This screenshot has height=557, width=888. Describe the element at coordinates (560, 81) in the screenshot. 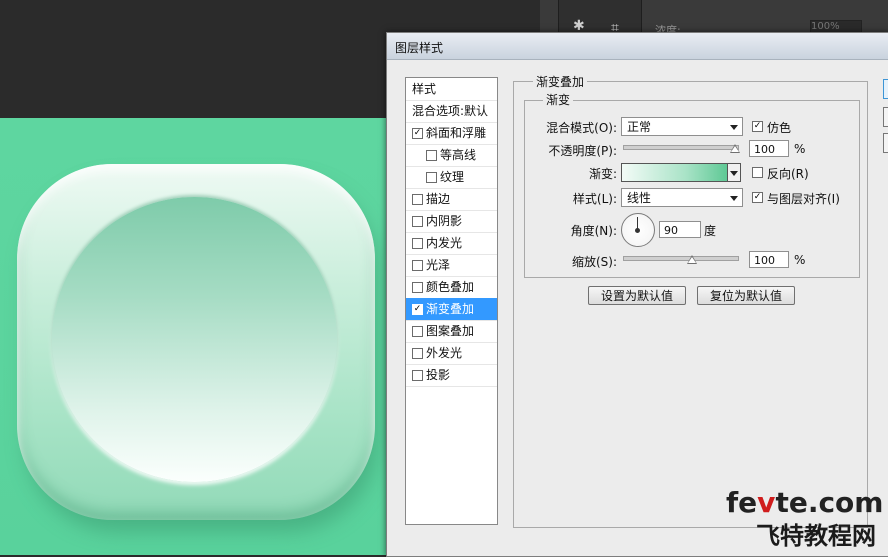

I see `section-title: 渐变叠加` at that location.